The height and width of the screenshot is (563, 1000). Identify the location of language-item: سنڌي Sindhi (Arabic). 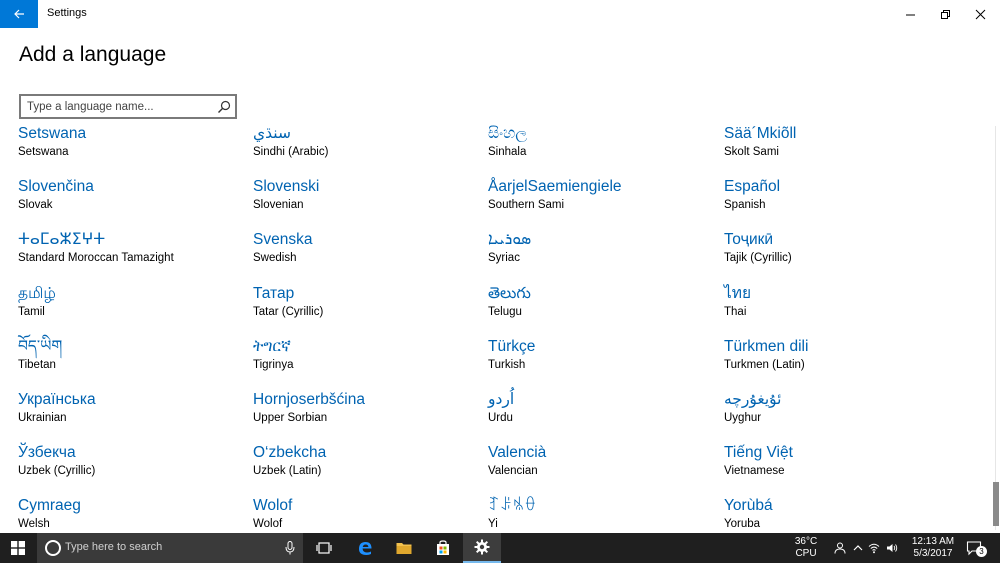
(368, 147).